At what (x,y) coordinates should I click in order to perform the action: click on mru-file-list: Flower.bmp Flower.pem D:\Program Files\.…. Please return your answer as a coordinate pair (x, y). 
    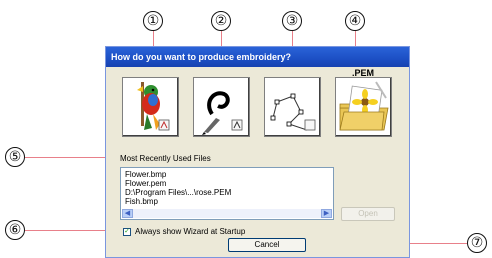
    Looking at the image, I should click on (227, 193).